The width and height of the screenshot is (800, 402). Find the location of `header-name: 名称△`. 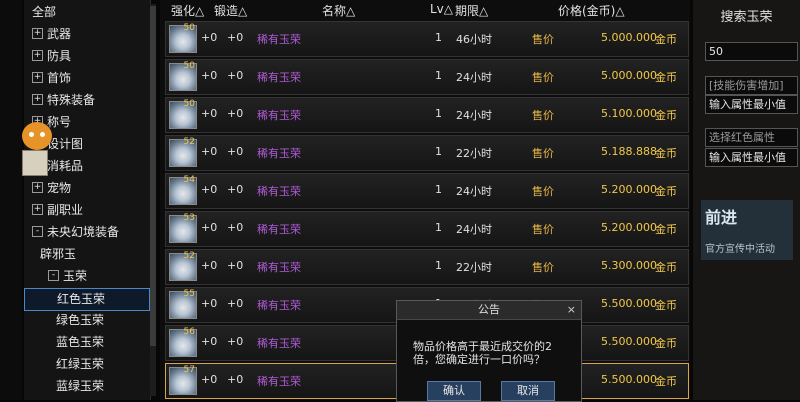

header-name: 名称△ is located at coordinates (338, 11).